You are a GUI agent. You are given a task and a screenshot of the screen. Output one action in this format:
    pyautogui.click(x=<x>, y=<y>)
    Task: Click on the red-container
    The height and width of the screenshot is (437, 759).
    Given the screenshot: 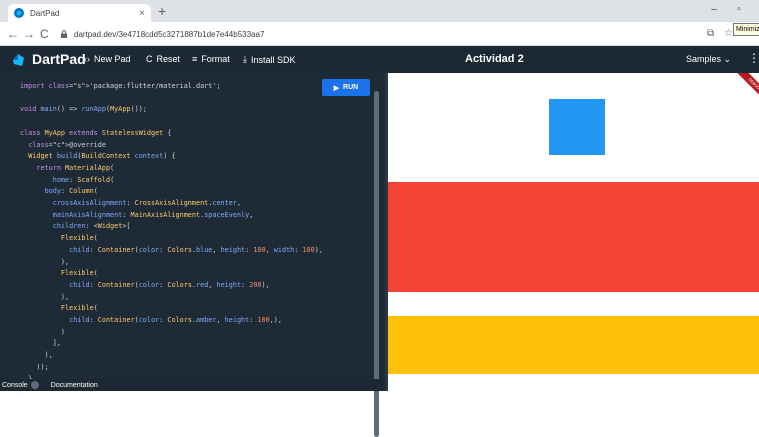 What is the action you would take?
    pyautogui.click(x=573, y=237)
    